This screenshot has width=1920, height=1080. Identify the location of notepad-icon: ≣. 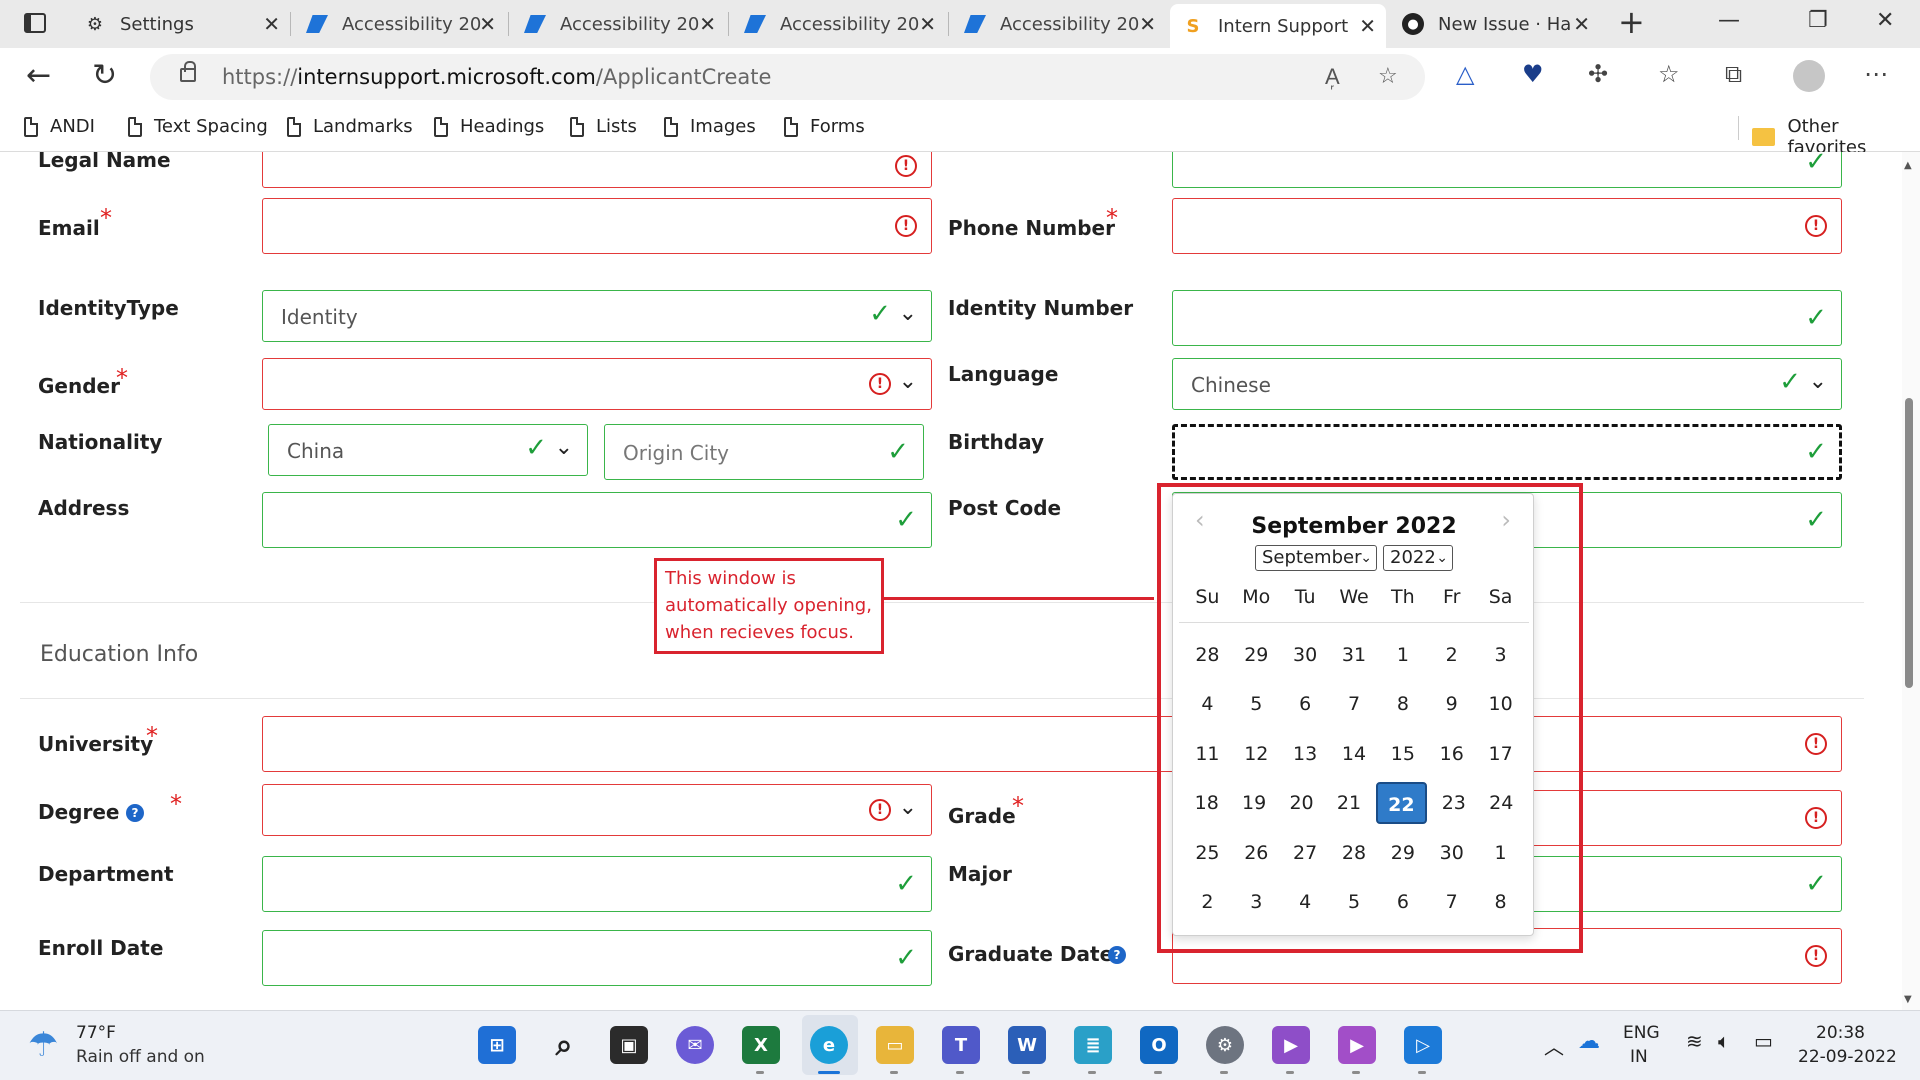
(1093, 1045).